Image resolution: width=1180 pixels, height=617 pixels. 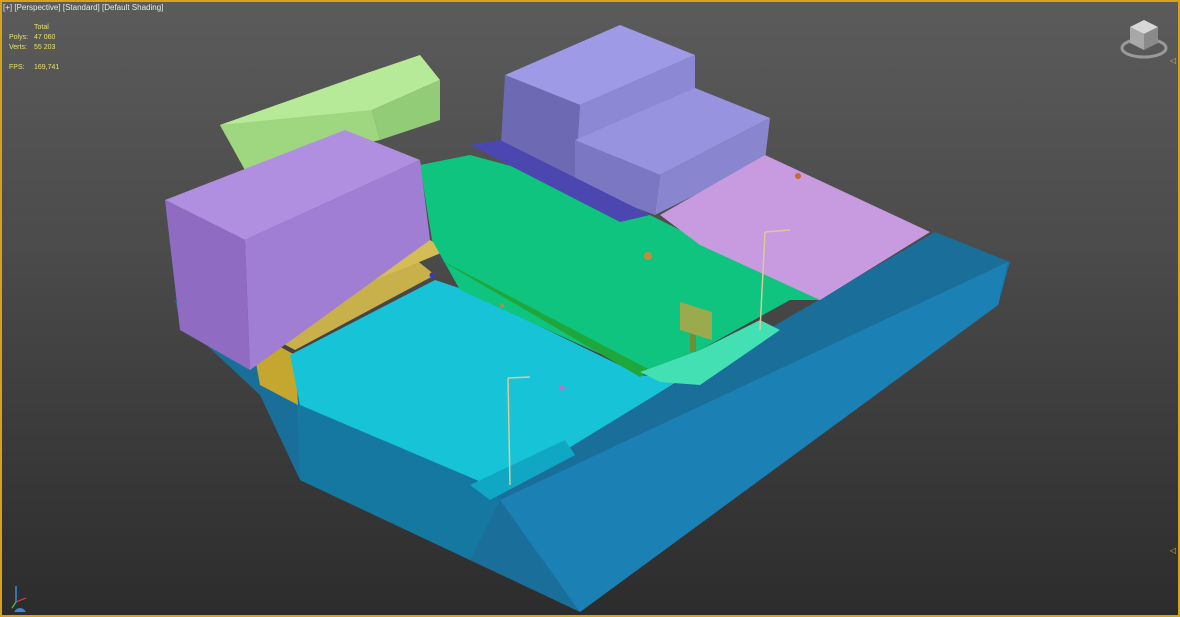 What do you see at coordinates (19, 37) in the screenshot?
I see `stats-polys-label: Polys:` at bounding box center [19, 37].